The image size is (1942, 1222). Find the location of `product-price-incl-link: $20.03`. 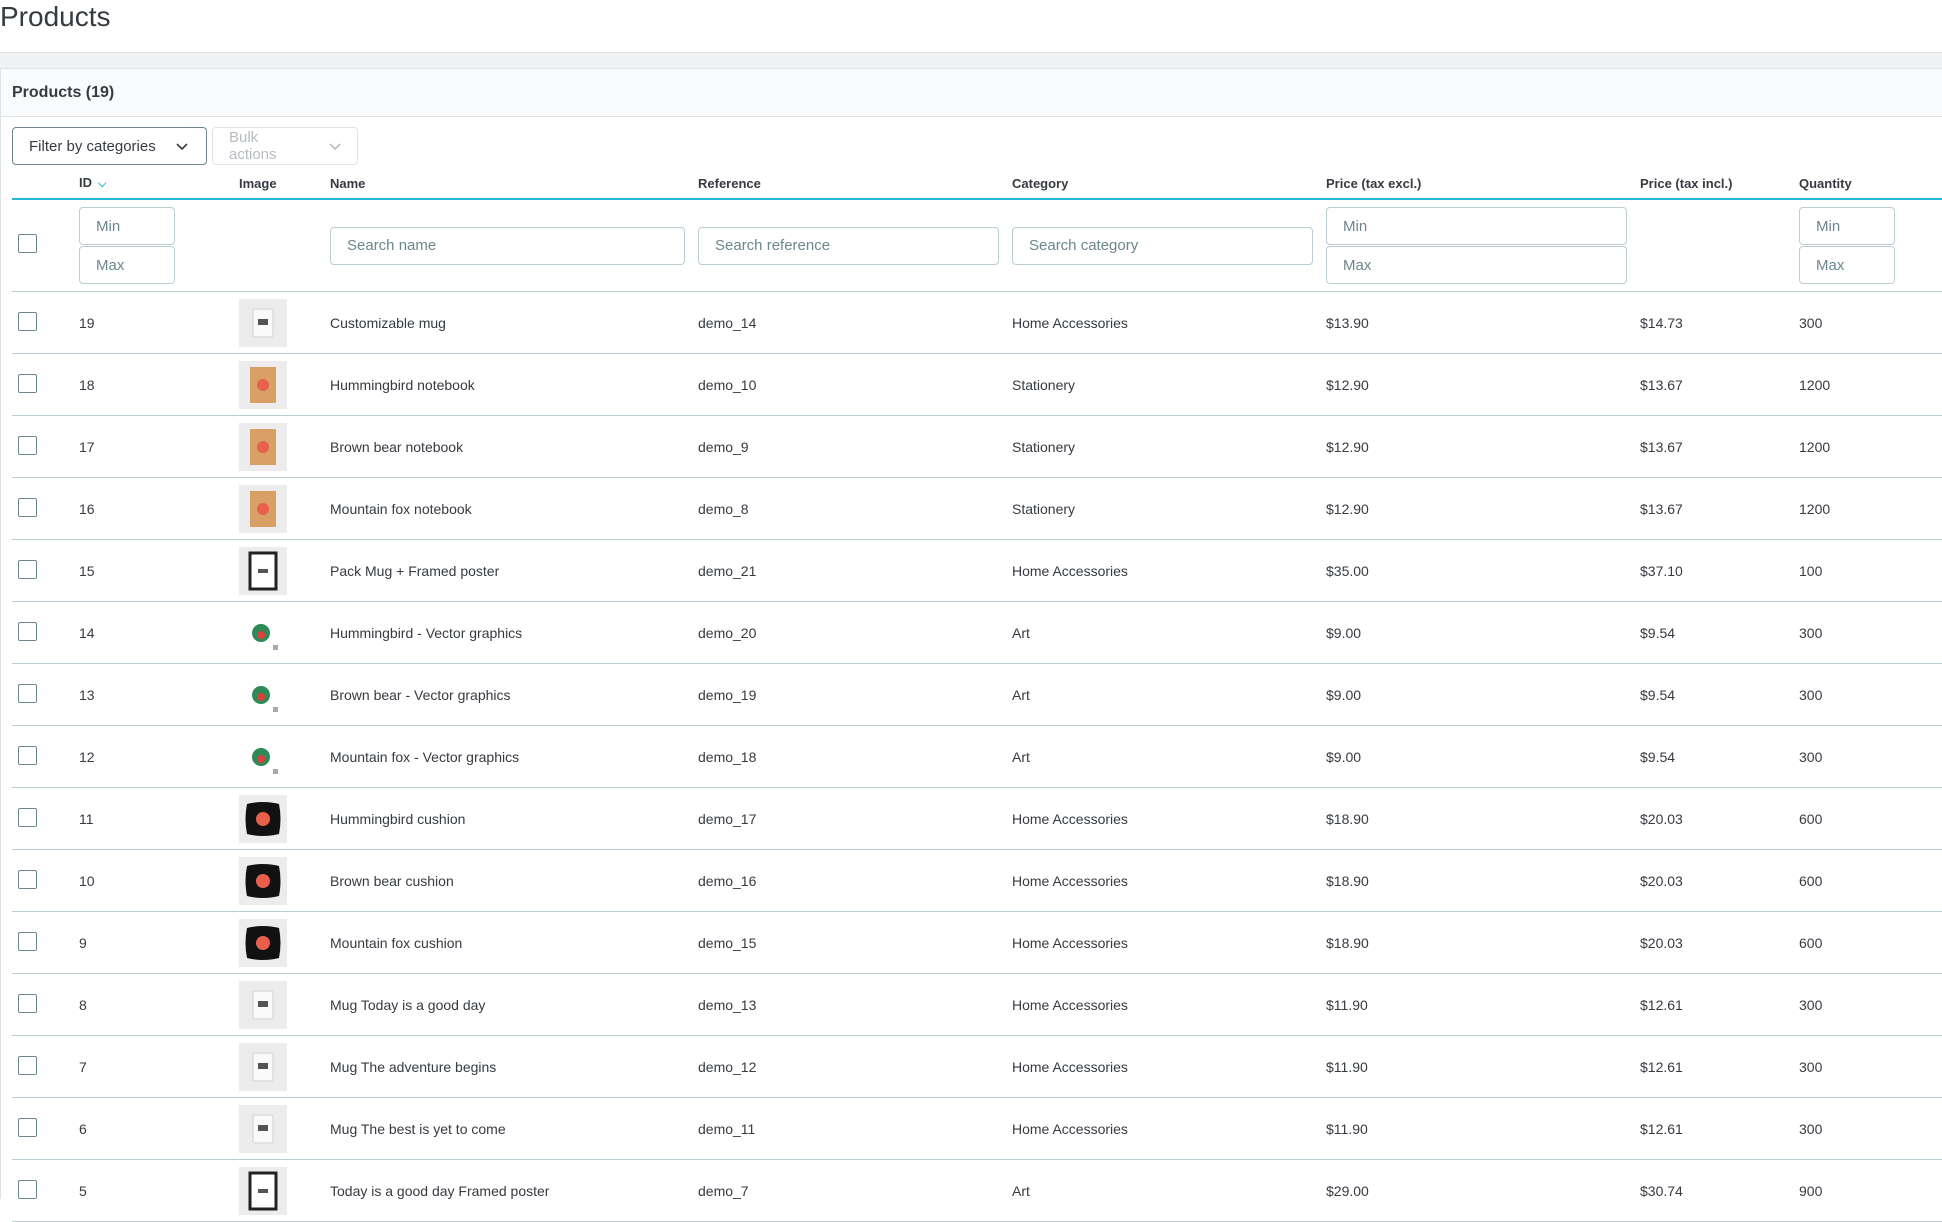

product-price-incl-link: $20.03 is located at coordinates (1719, 880).